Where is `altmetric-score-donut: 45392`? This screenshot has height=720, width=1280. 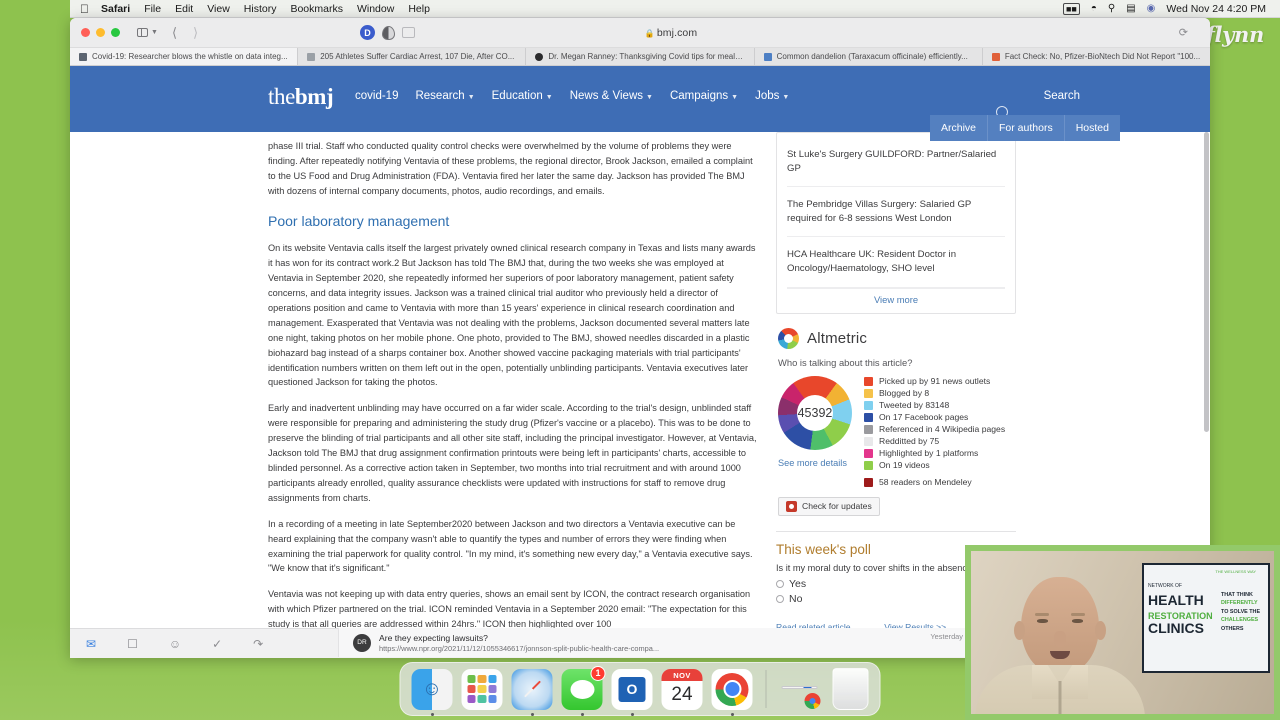 altmetric-score-donut: 45392 is located at coordinates (815, 412).